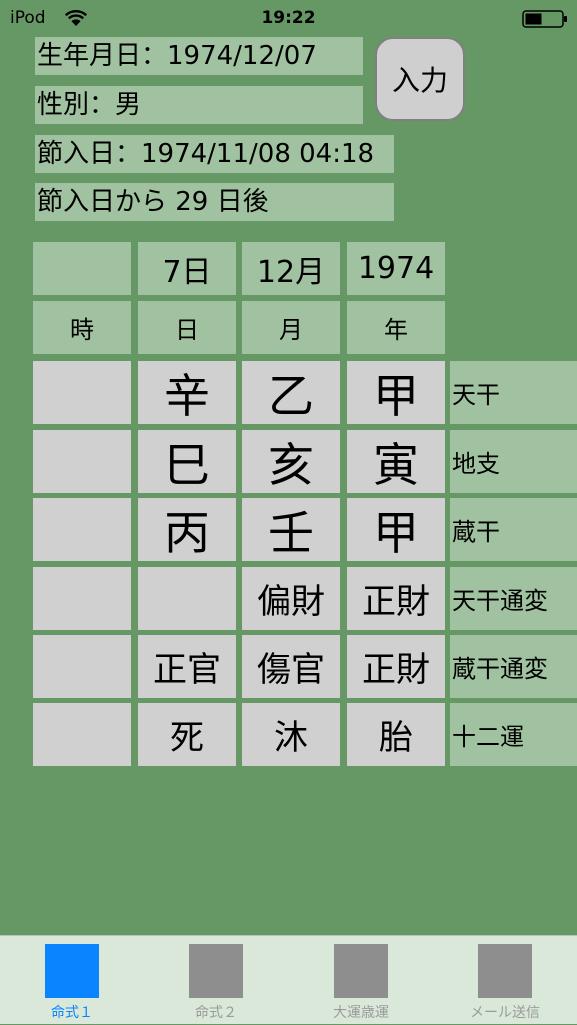  I want to click on tenkan-hour-cell, so click(82, 392).